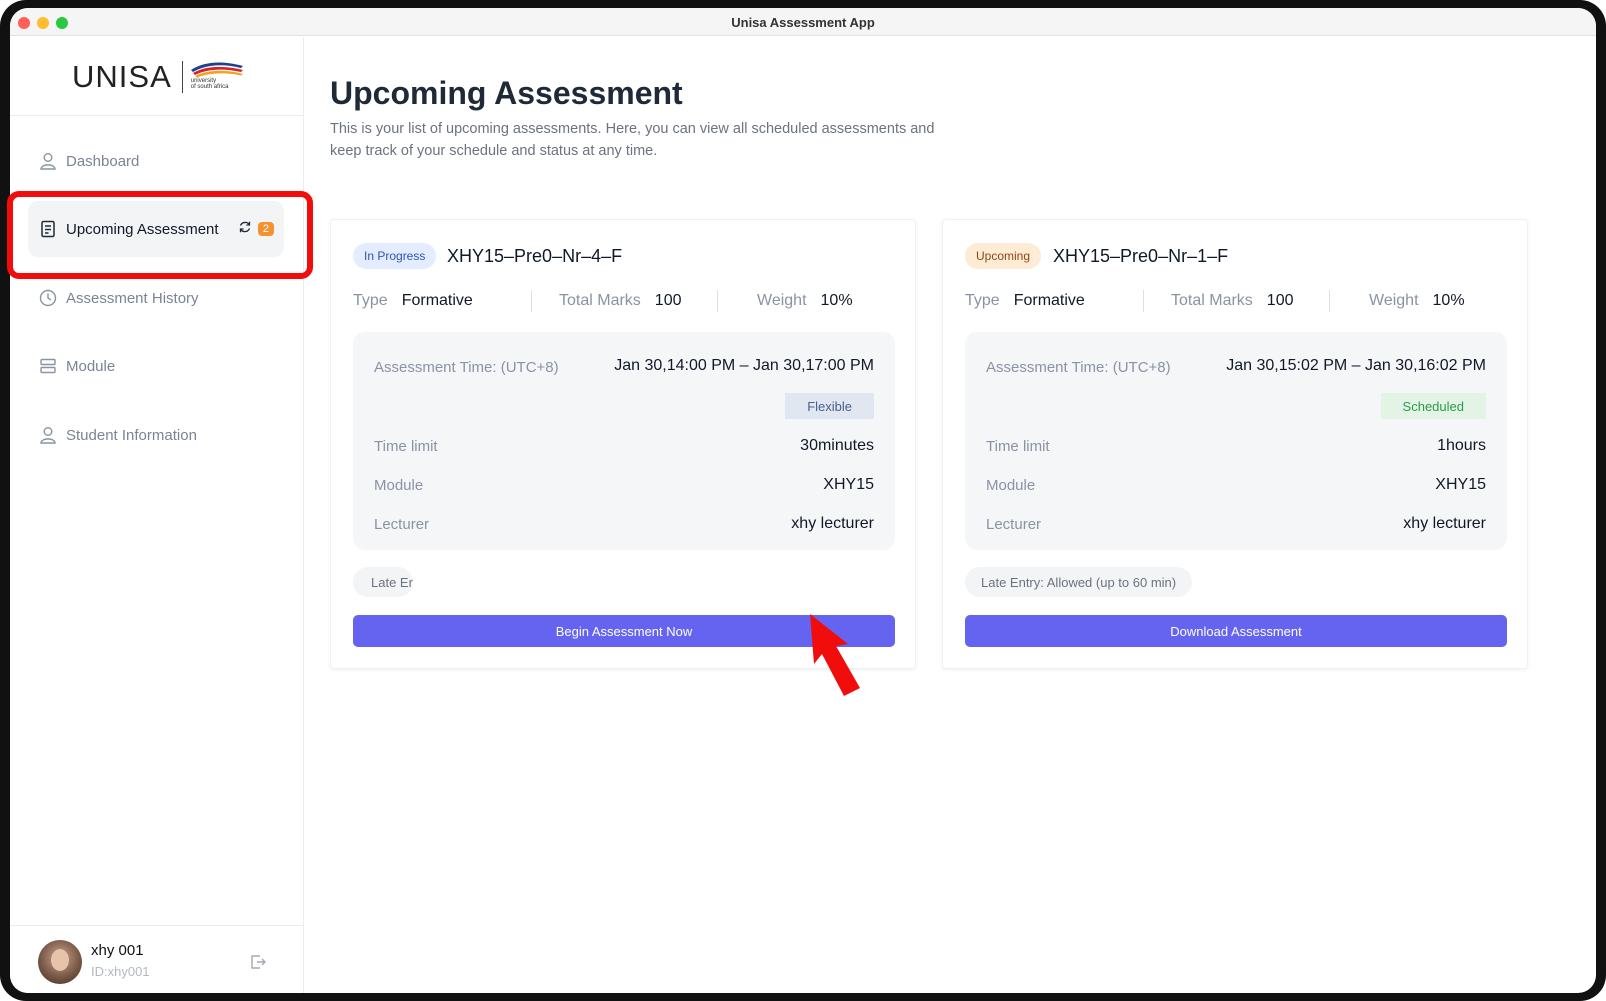 Image resolution: width=1606 pixels, height=1001 pixels. What do you see at coordinates (182, 77) in the screenshot?
I see `logo-divider` at bounding box center [182, 77].